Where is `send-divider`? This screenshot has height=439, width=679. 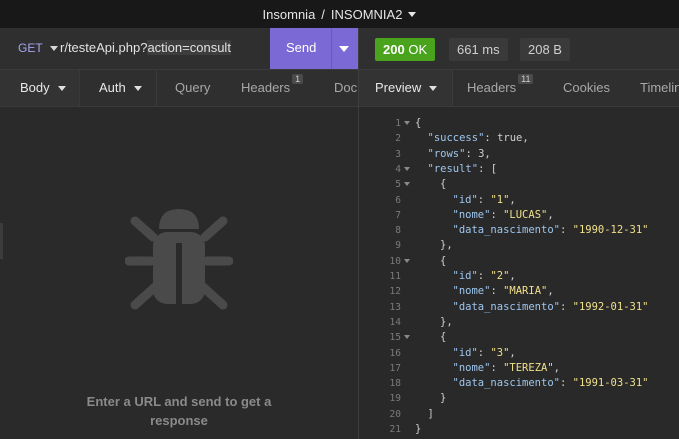
send-divider is located at coordinates (331, 48).